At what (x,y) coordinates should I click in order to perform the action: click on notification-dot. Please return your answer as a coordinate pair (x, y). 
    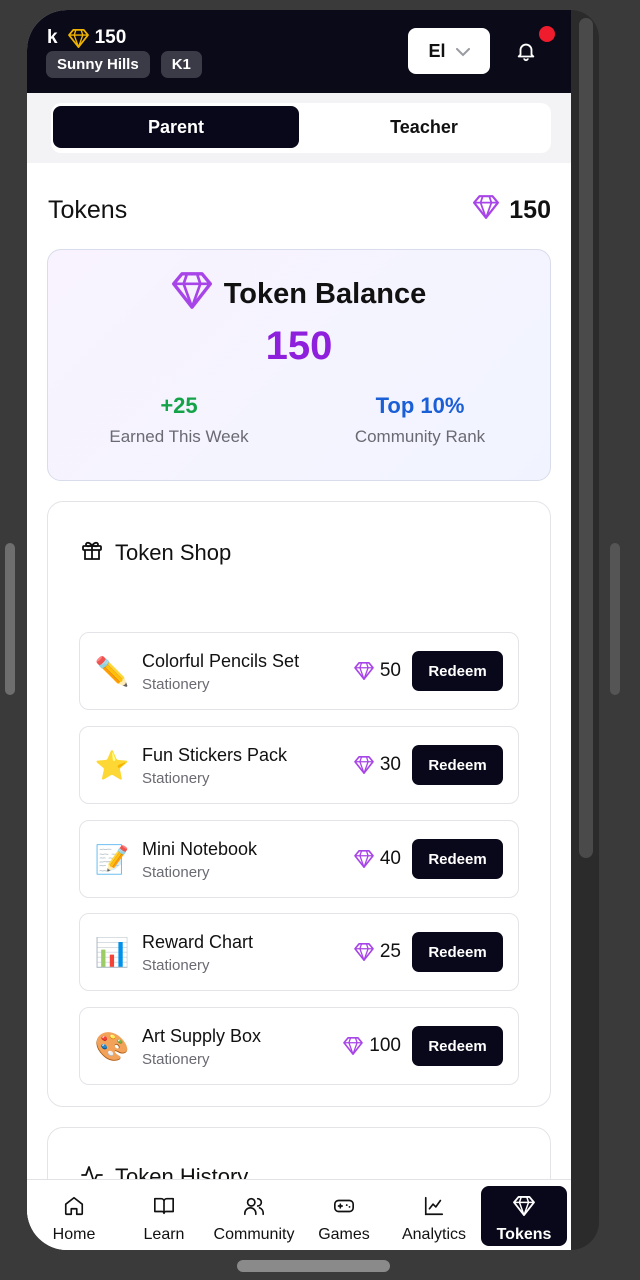
    Looking at the image, I should click on (547, 34).